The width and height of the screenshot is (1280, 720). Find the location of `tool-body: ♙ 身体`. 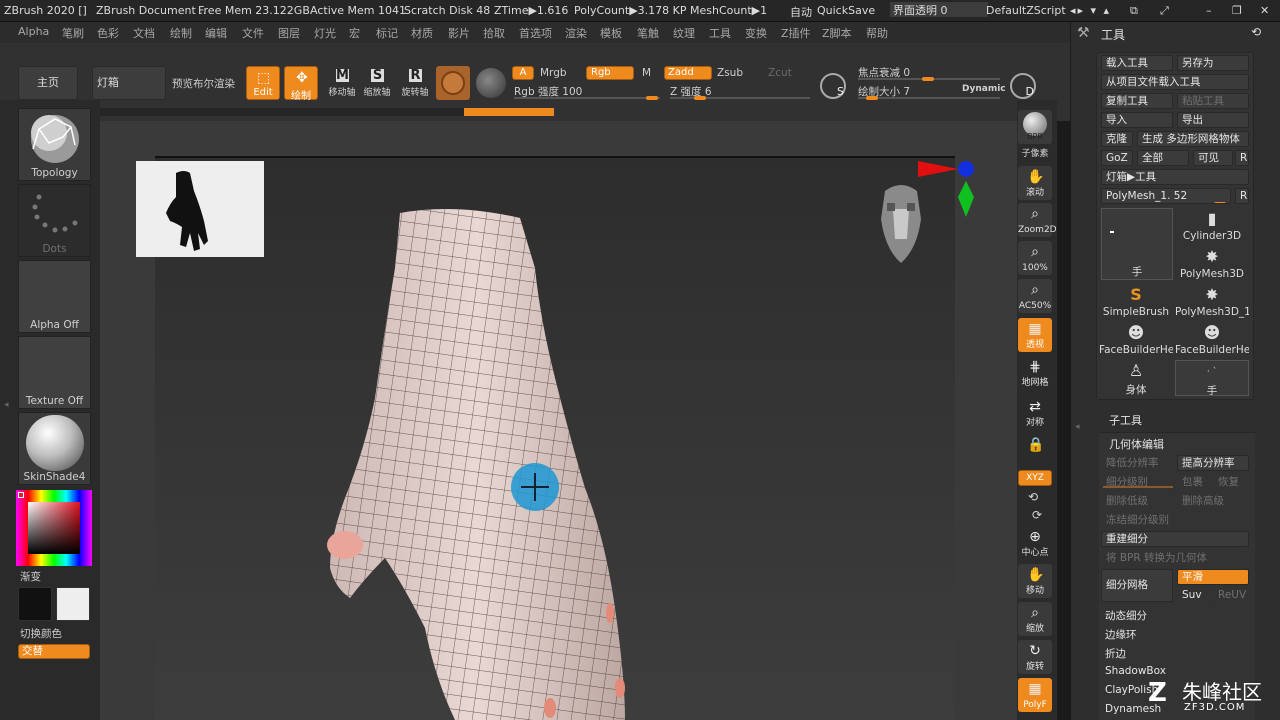

tool-body: ♙ 身体 is located at coordinates (1136, 378).